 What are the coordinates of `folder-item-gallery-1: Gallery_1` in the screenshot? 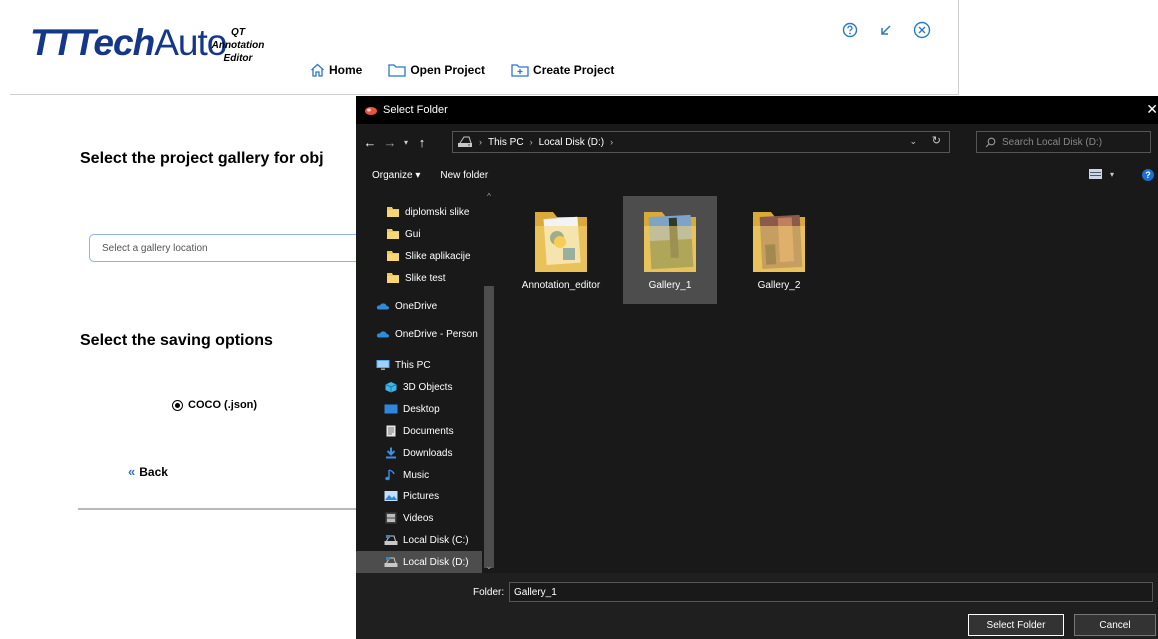 It's located at (670, 250).